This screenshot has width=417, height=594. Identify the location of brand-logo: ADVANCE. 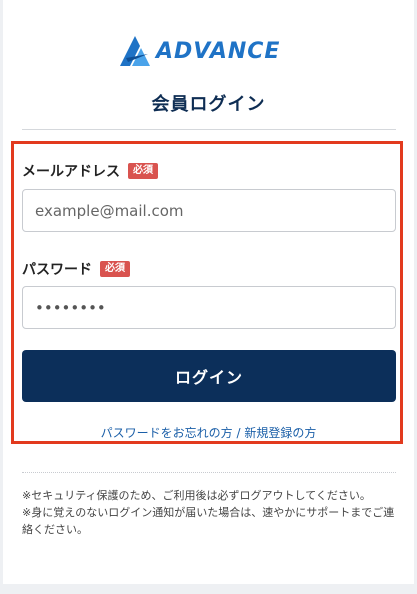
(210, 51).